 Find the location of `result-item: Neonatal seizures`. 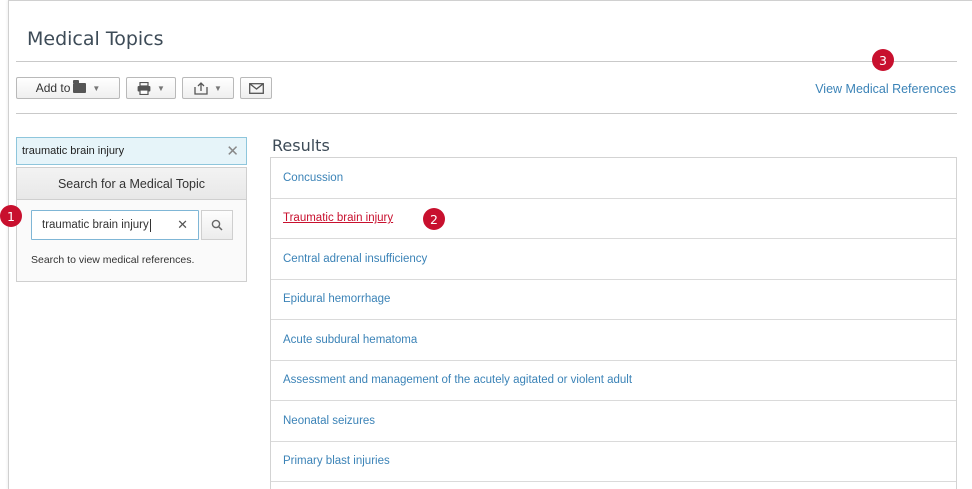

result-item: Neonatal seizures is located at coordinates (613, 421).